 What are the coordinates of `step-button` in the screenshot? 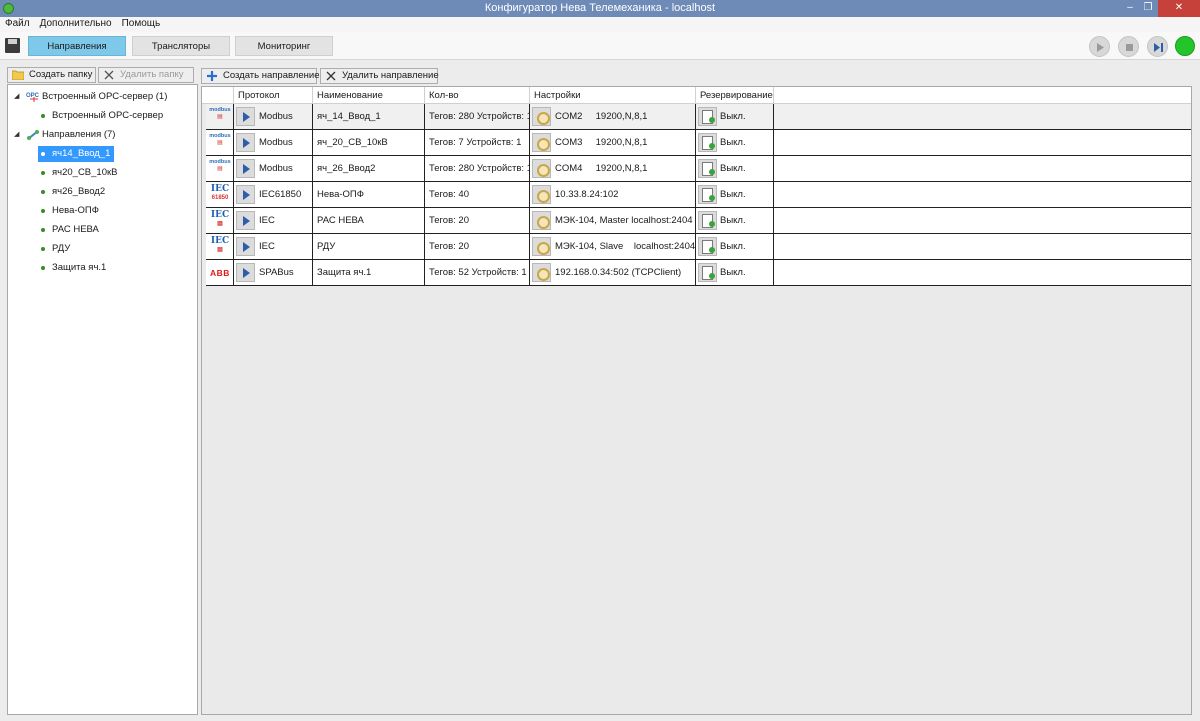 It's located at (1157, 46).